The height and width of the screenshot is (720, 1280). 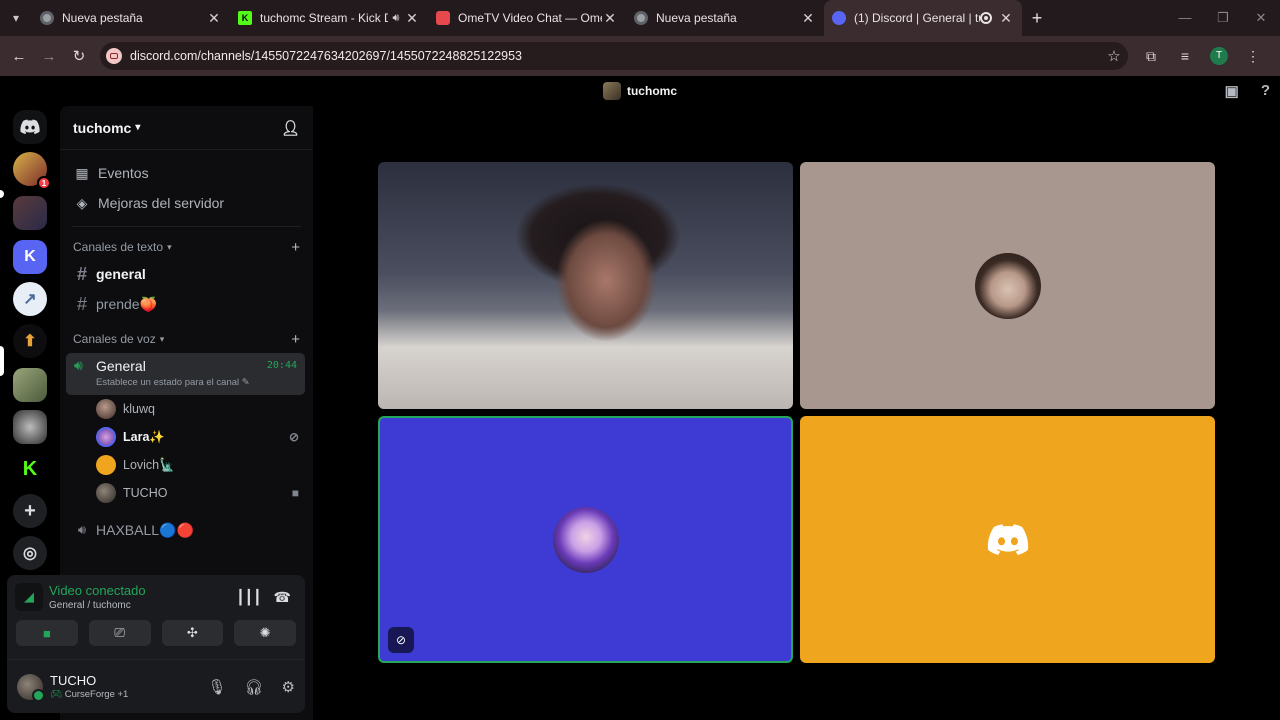 What do you see at coordinates (2, 194) in the screenshot?
I see `unread-pill` at bounding box center [2, 194].